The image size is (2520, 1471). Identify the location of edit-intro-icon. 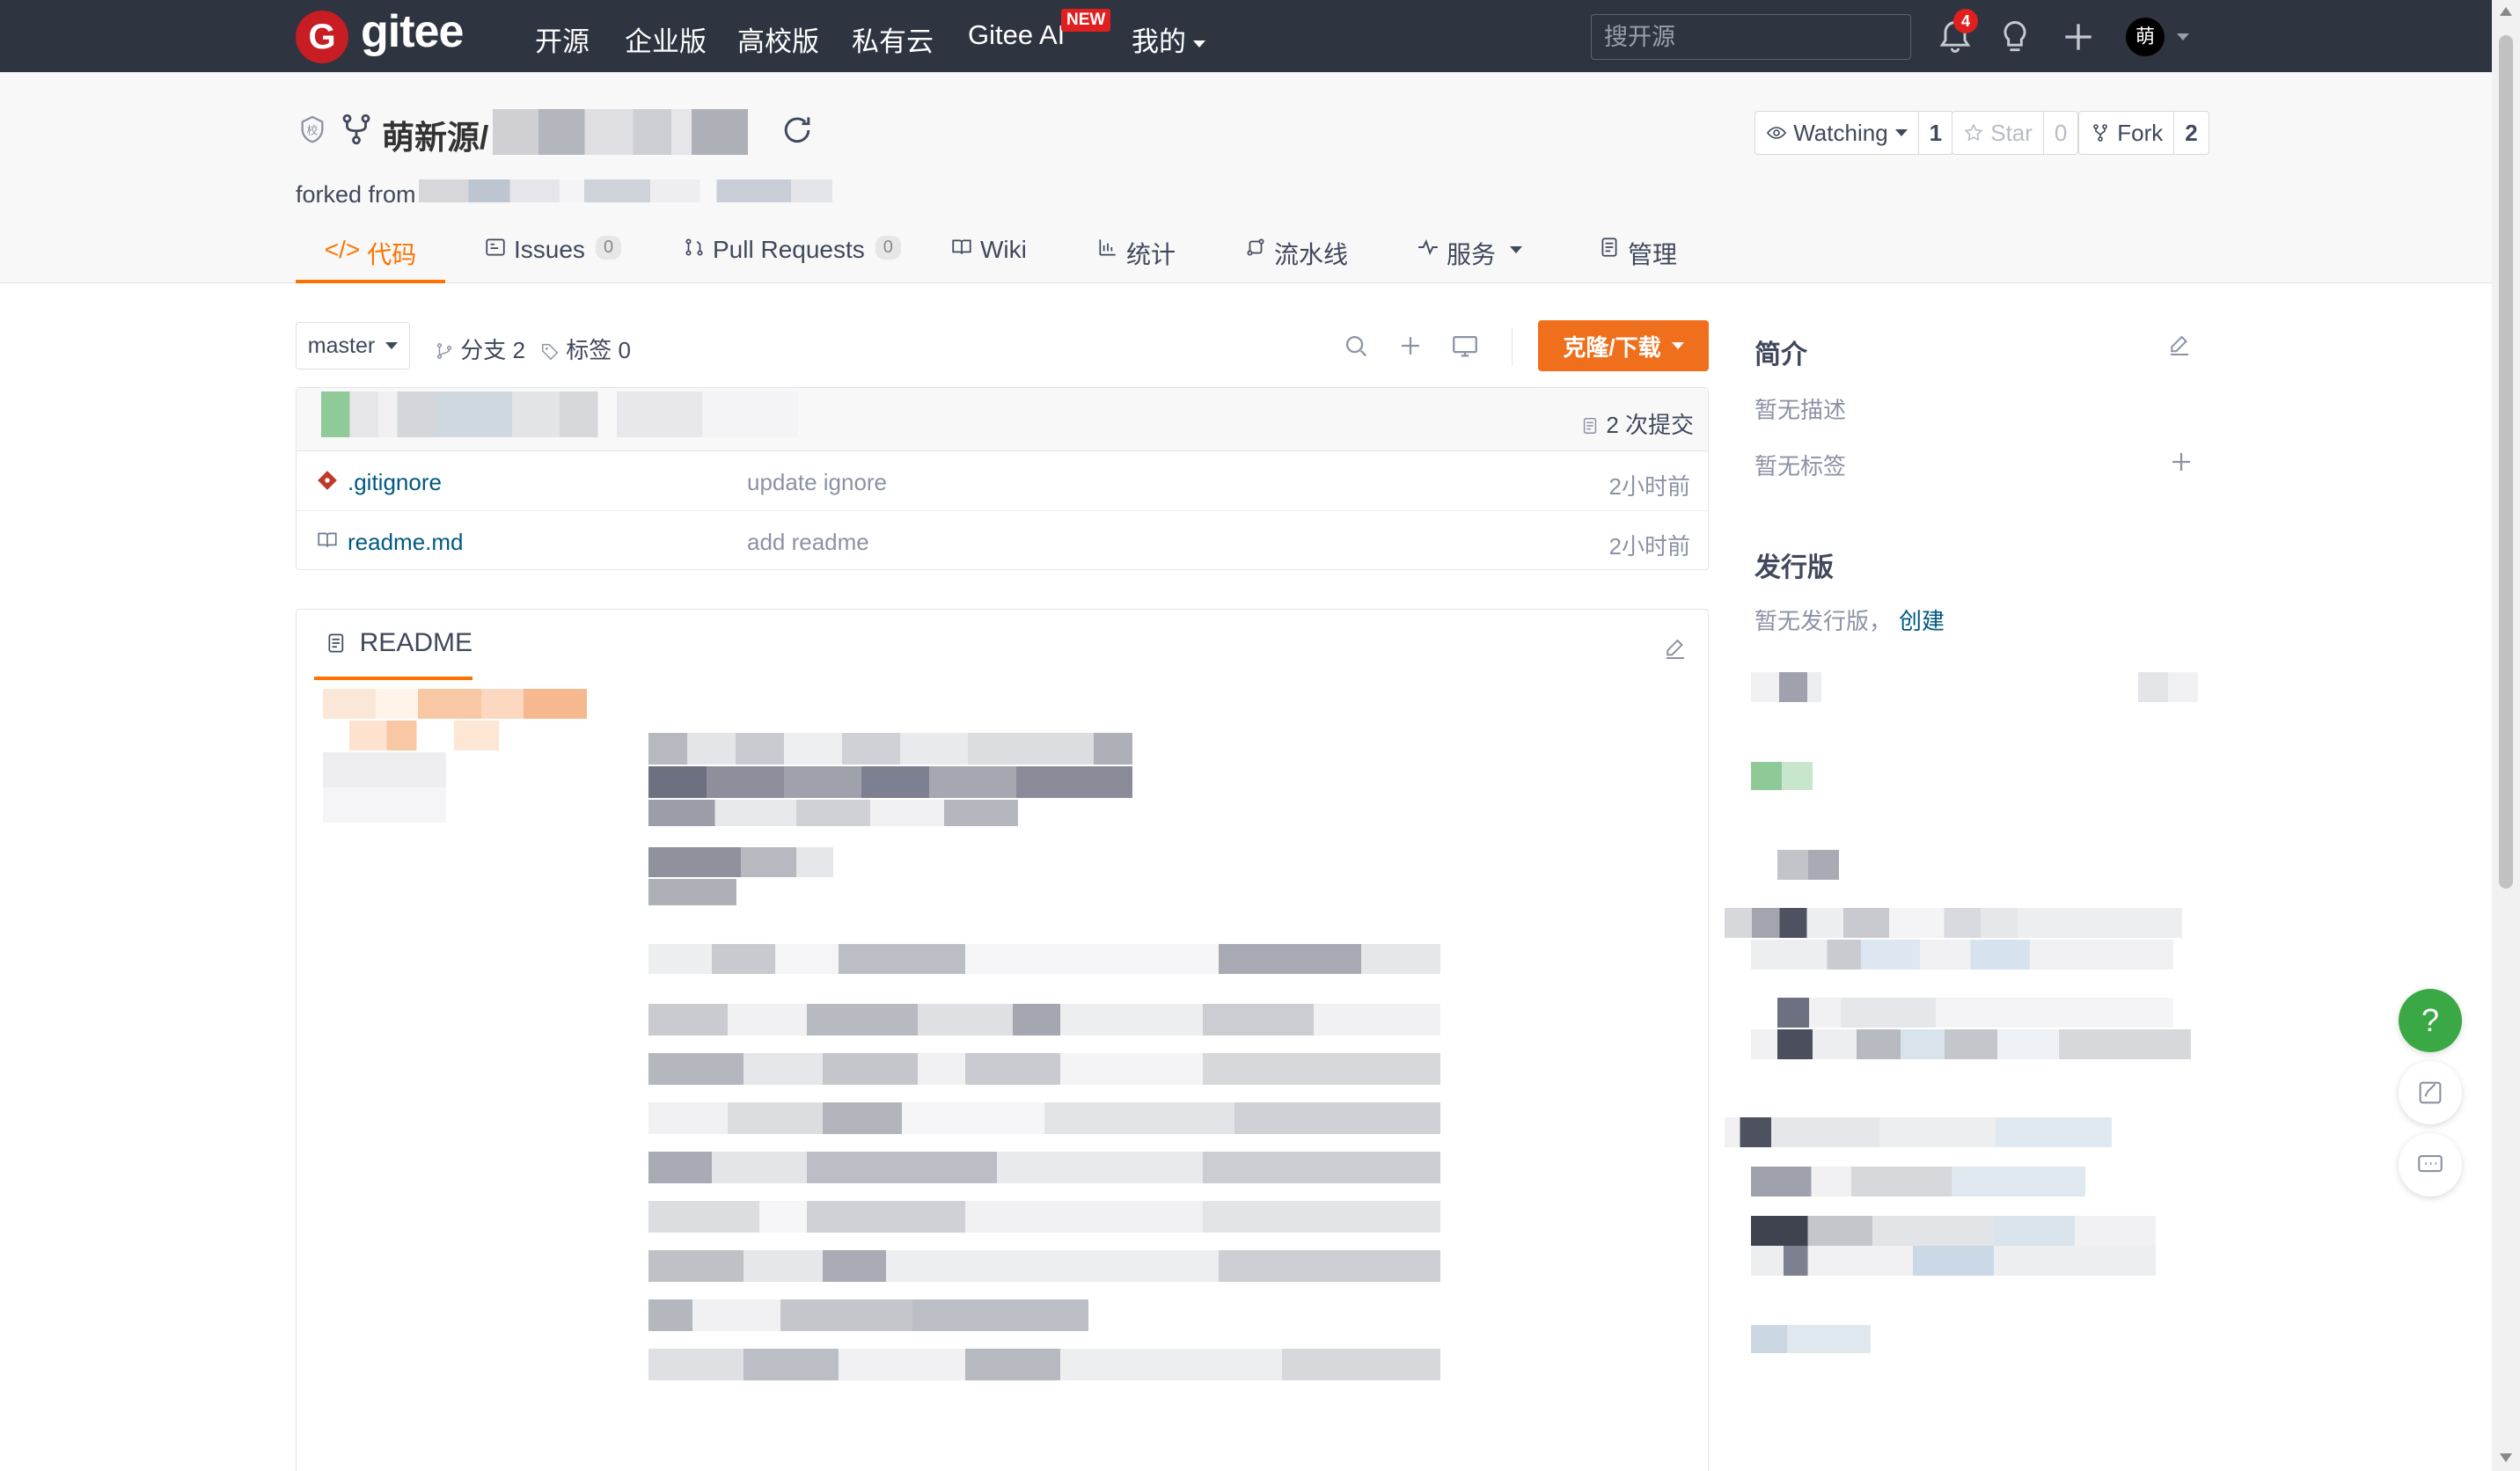
(2179, 346).